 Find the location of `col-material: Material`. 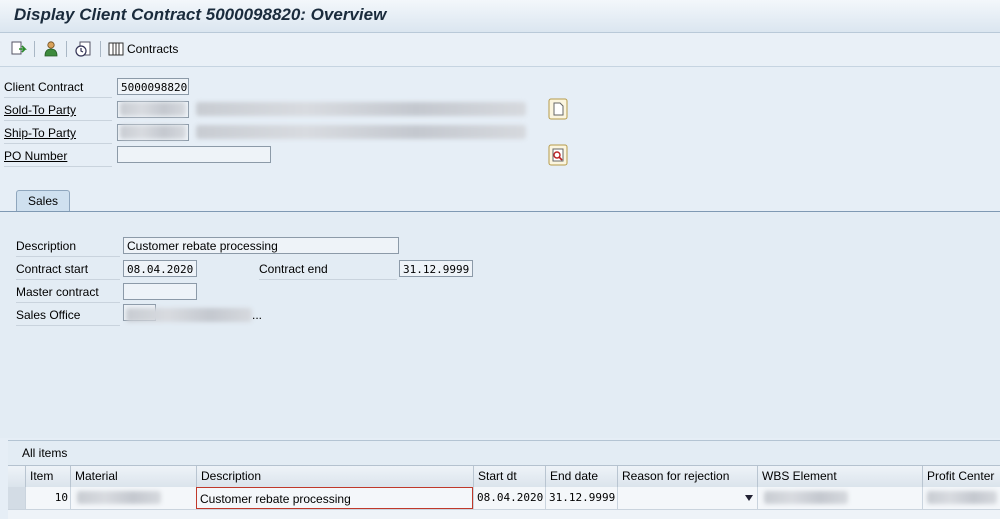

col-material: Material is located at coordinates (133, 476).